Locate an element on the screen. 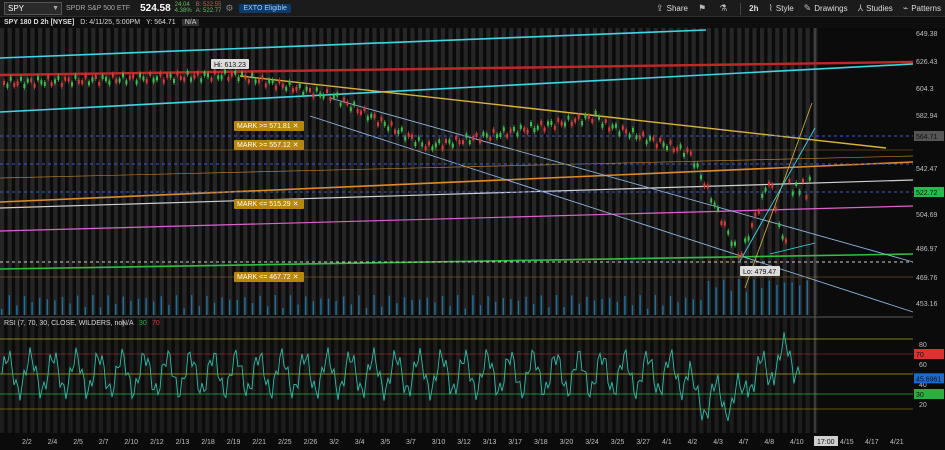 The width and height of the screenshot is (945, 450). date-tick-label: 3/12 is located at coordinates (464, 442).